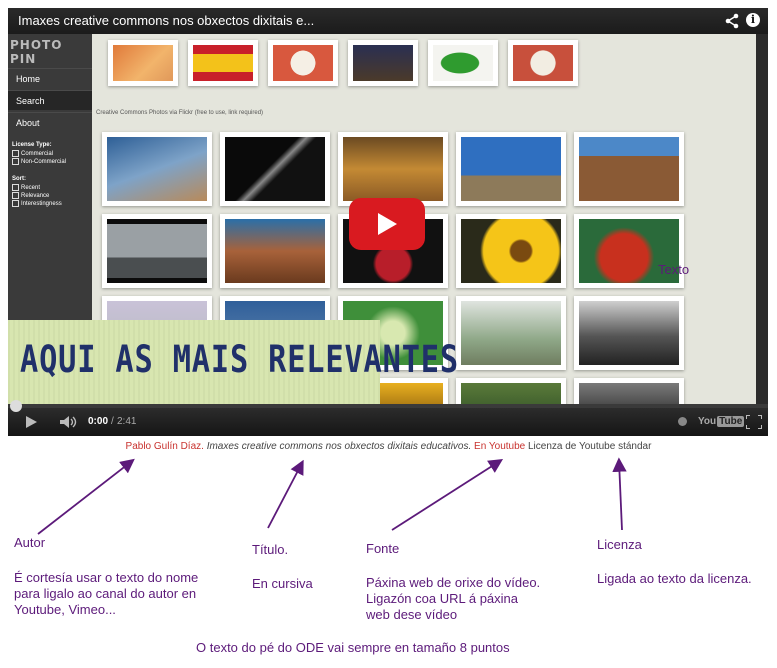 Image resolution: width=777 pixels, height=668 pixels. I want to click on arrow-fonte, so click(447, 495).